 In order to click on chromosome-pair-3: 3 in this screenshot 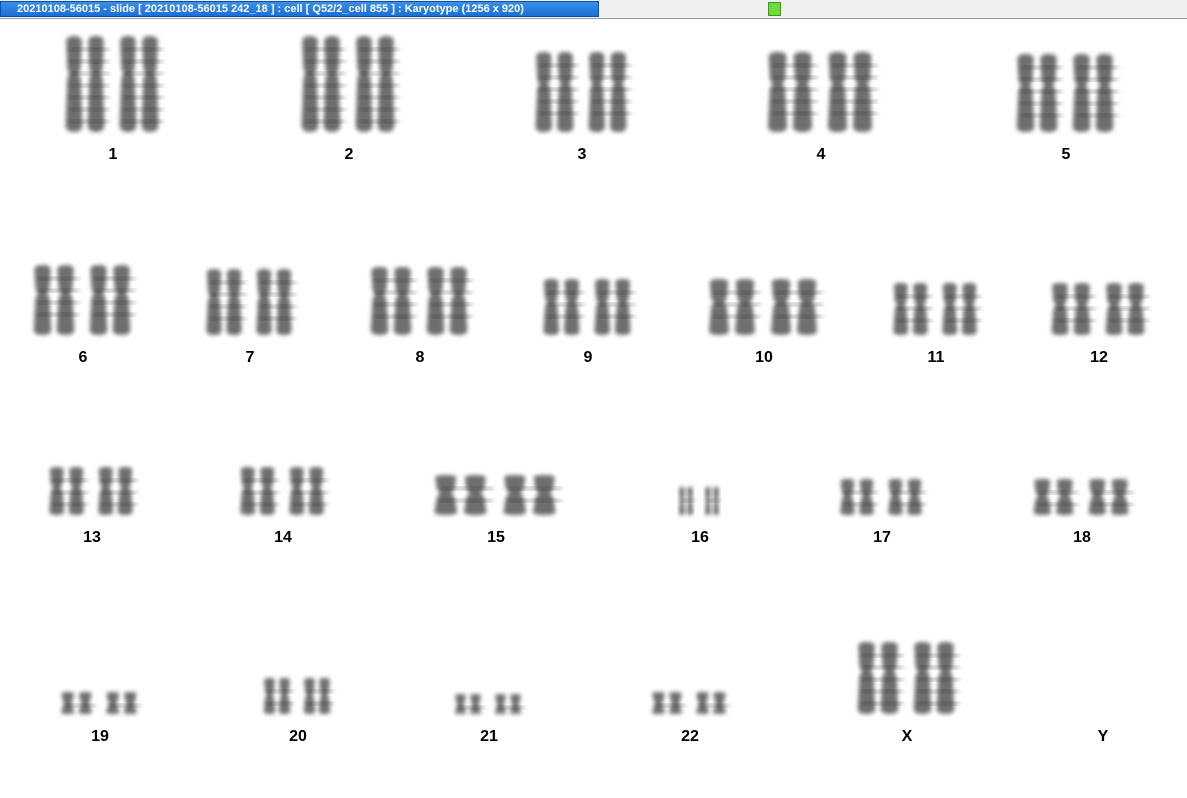, I will do `click(582, 108)`.